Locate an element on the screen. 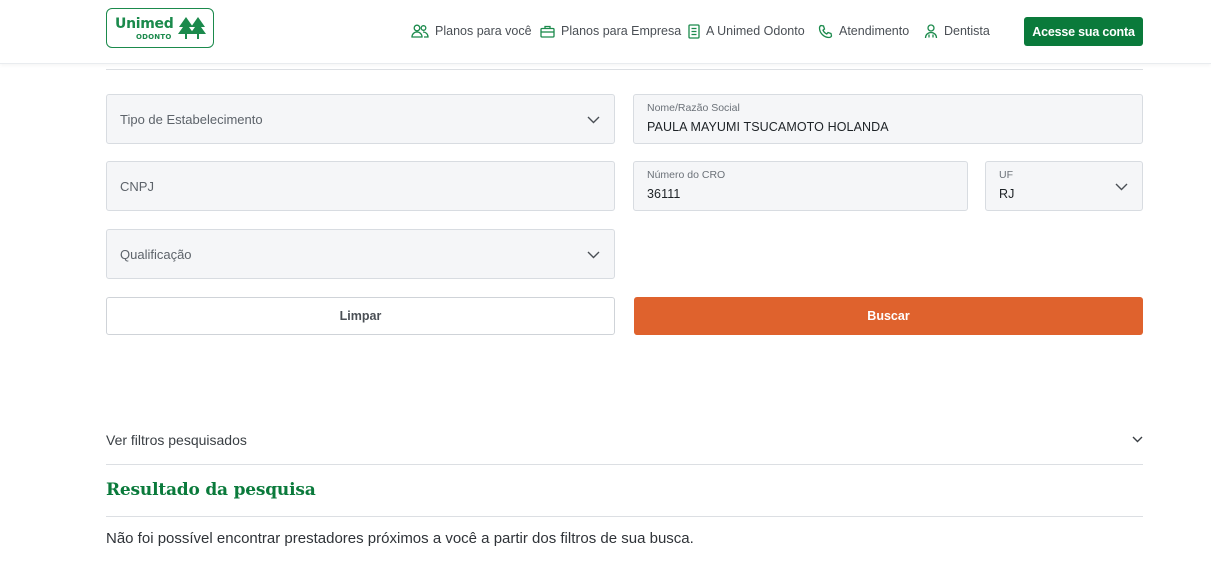 The image size is (1211, 565). logo-brand-text: Unimed is located at coordinates (144, 24).